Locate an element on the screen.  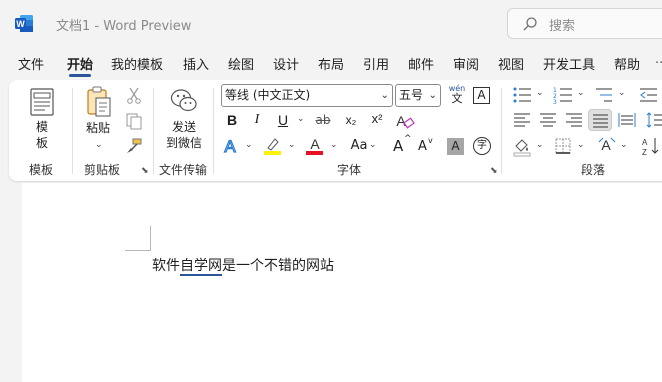
decrease-indent-icon is located at coordinates (648, 95).